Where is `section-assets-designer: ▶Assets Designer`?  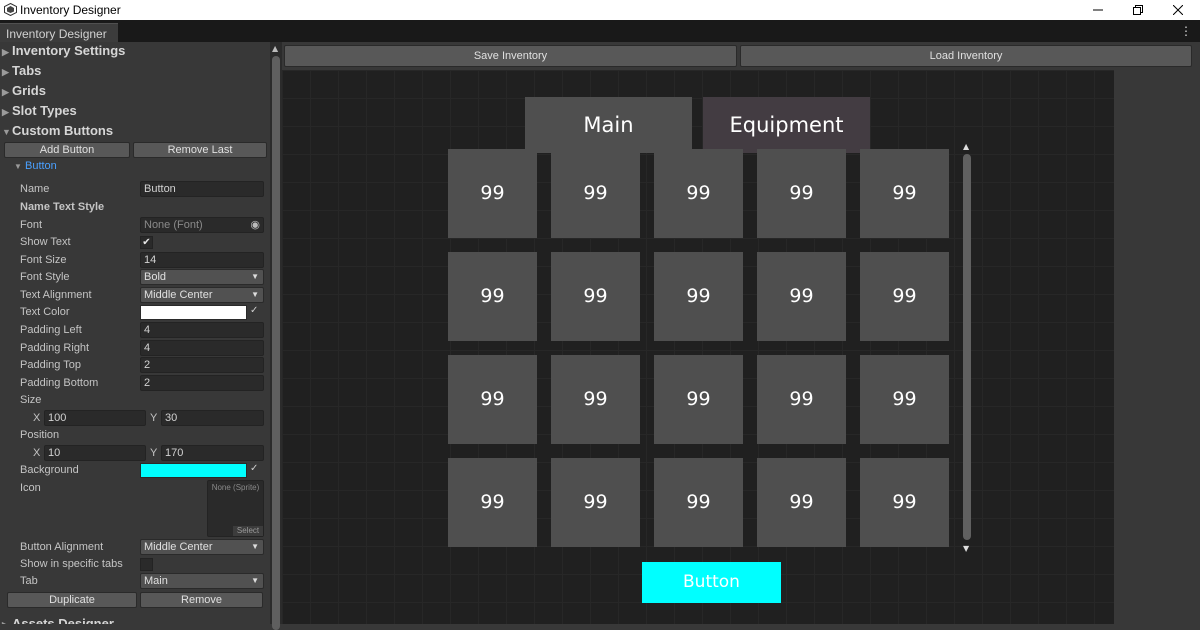
section-assets-designer: ▶Assets Designer is located at coordinates (58, 620).